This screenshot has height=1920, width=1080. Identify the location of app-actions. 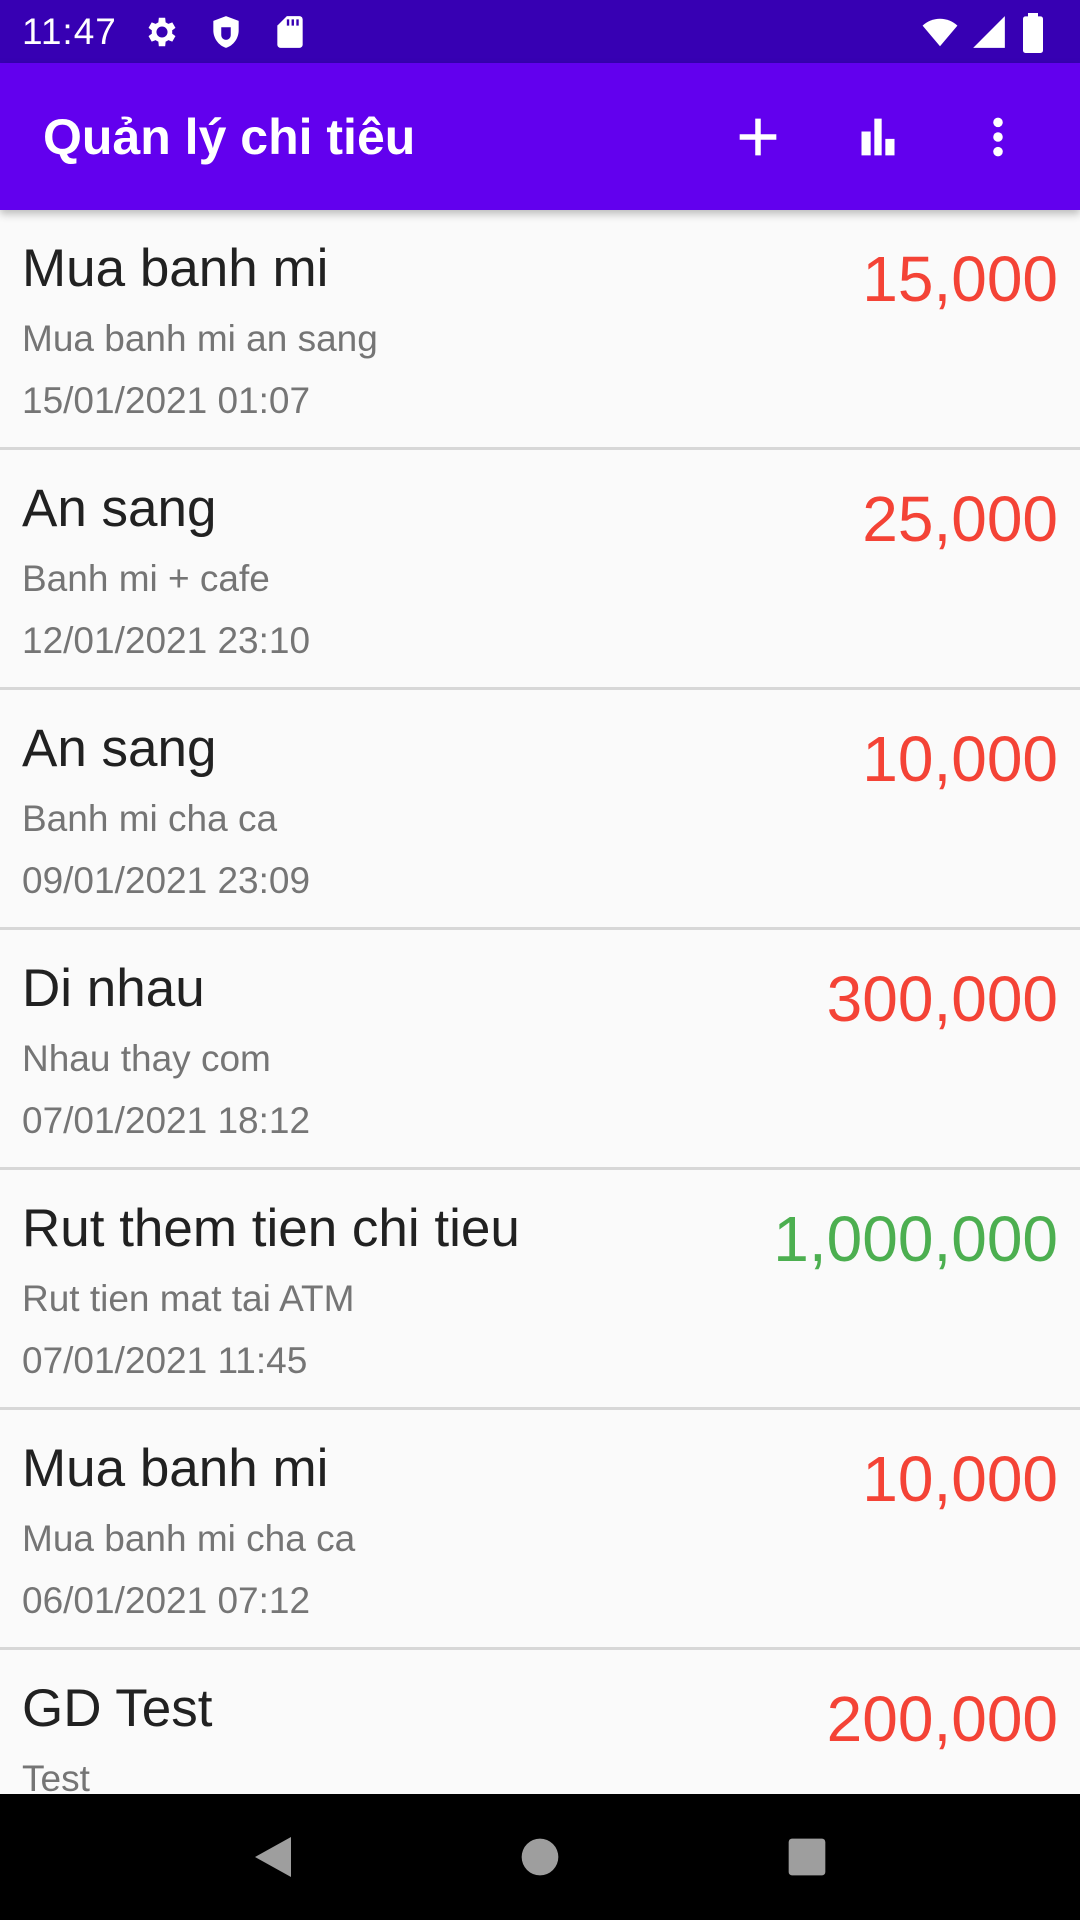
(878, 137).